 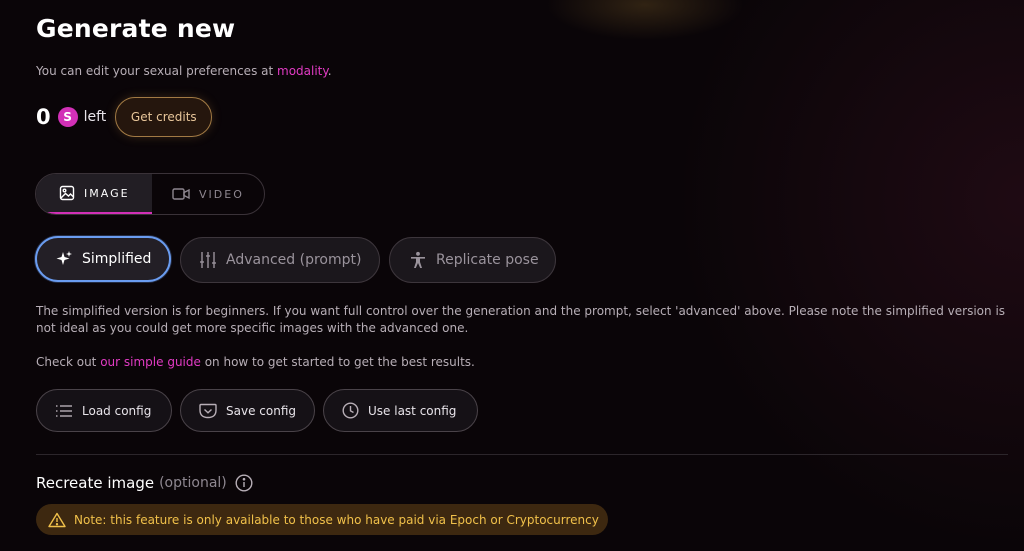 I want to click on preferences-note-suffix: ., so click(x=329, y=71).